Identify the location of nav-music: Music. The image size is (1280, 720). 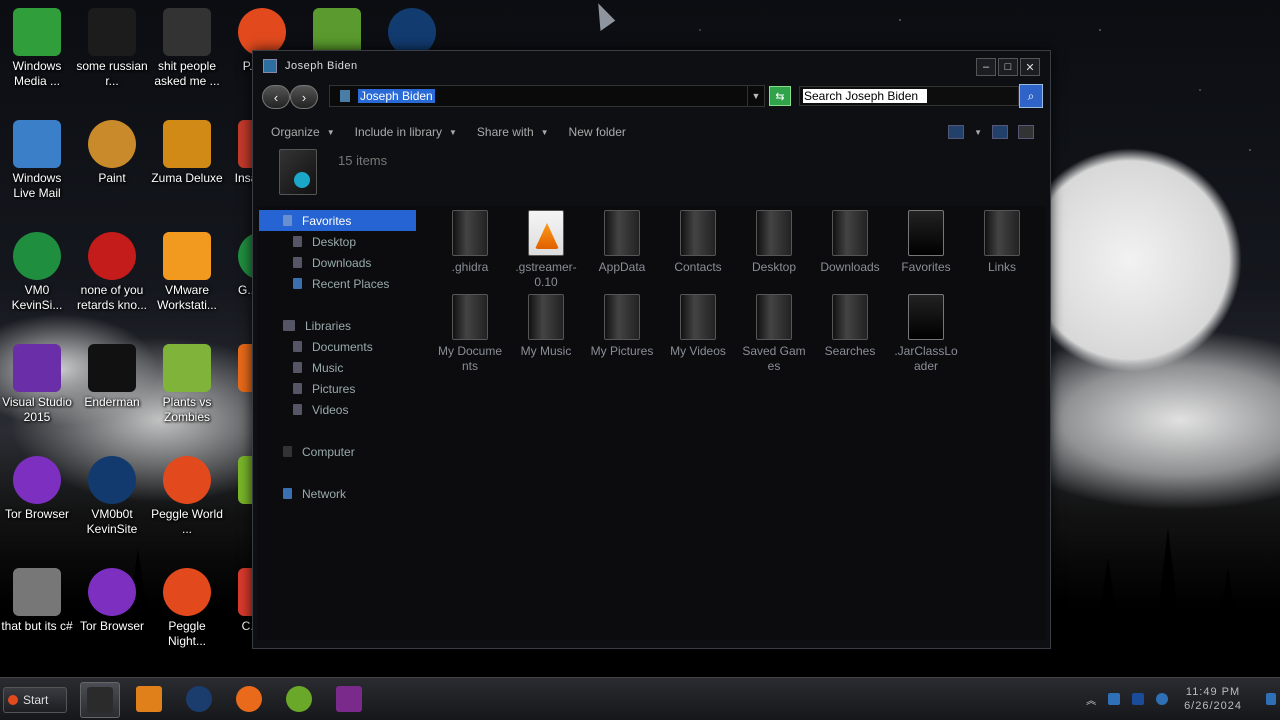
(337, 367).